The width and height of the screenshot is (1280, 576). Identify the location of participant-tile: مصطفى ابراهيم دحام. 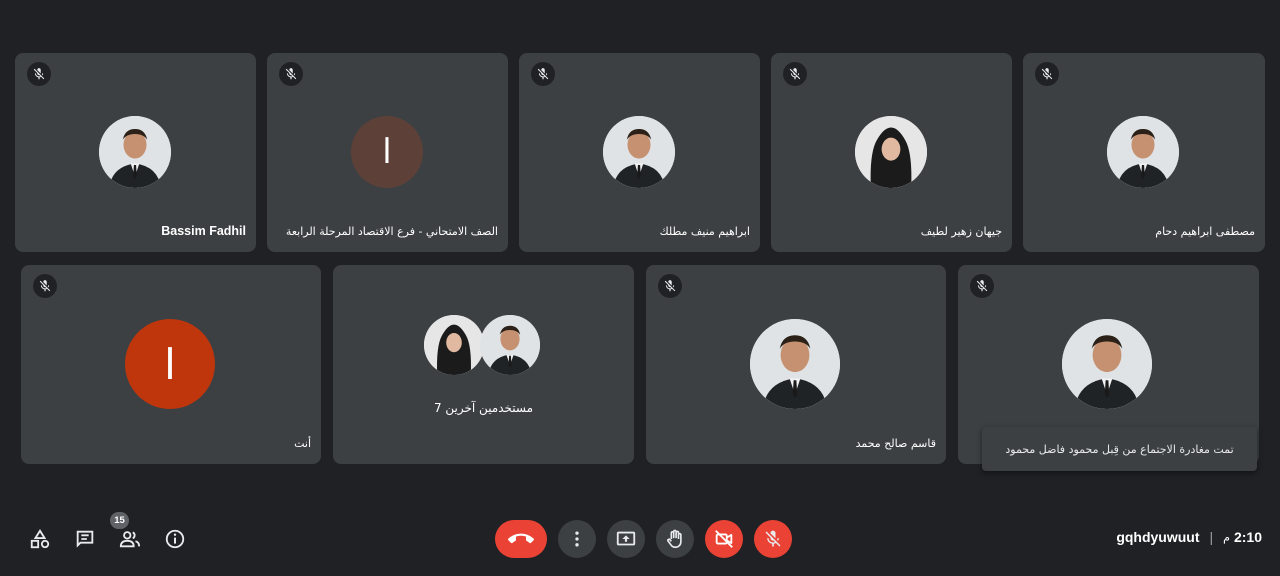
(1144, 152).